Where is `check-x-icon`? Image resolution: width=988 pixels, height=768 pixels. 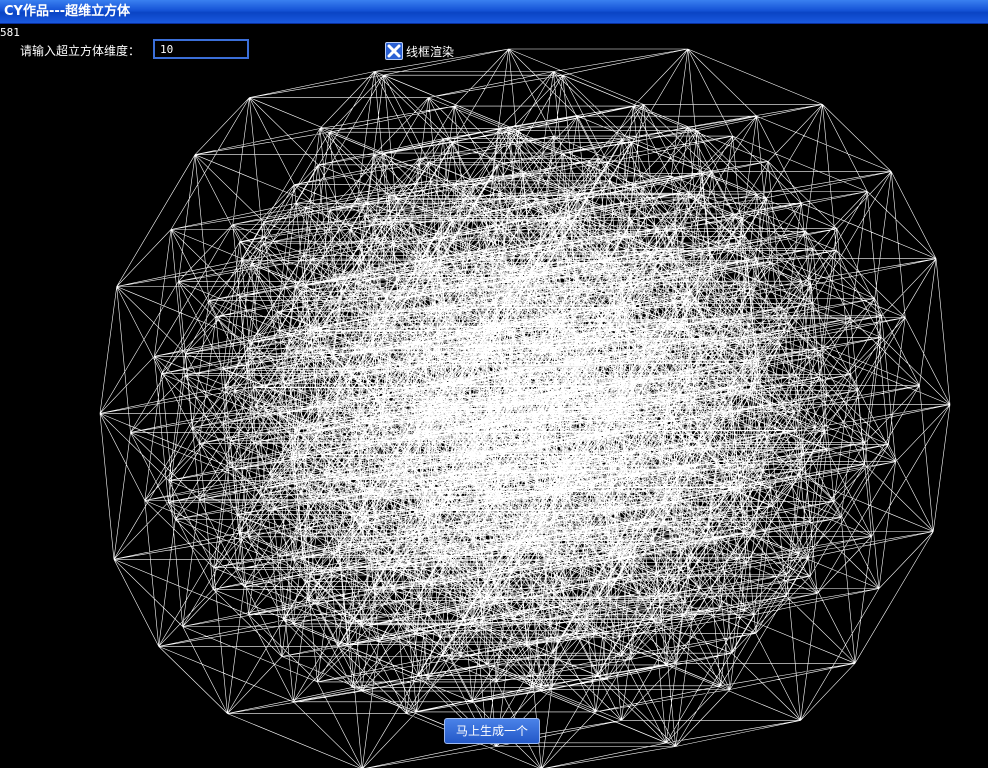 check-x-icon is located at coordinates (394, 51).